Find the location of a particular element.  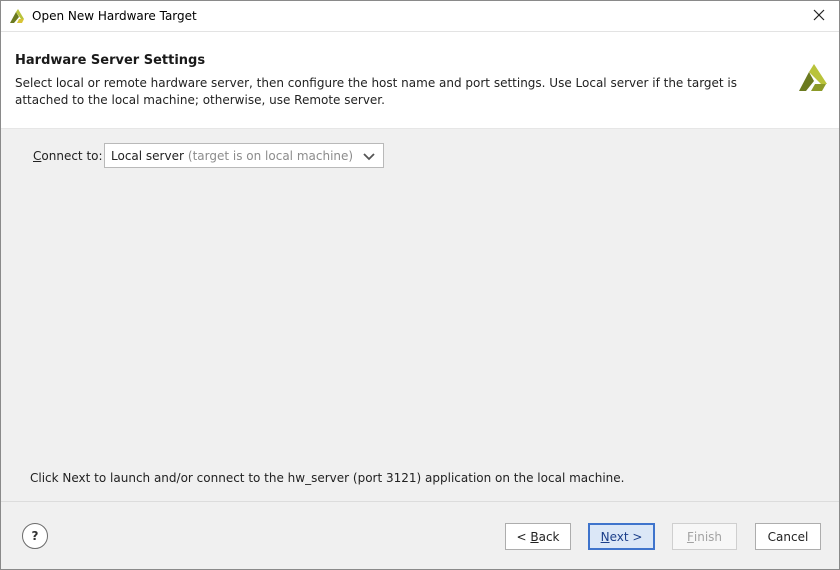

window-title: Open New Hardware Target is located at coordinates (114, 16).